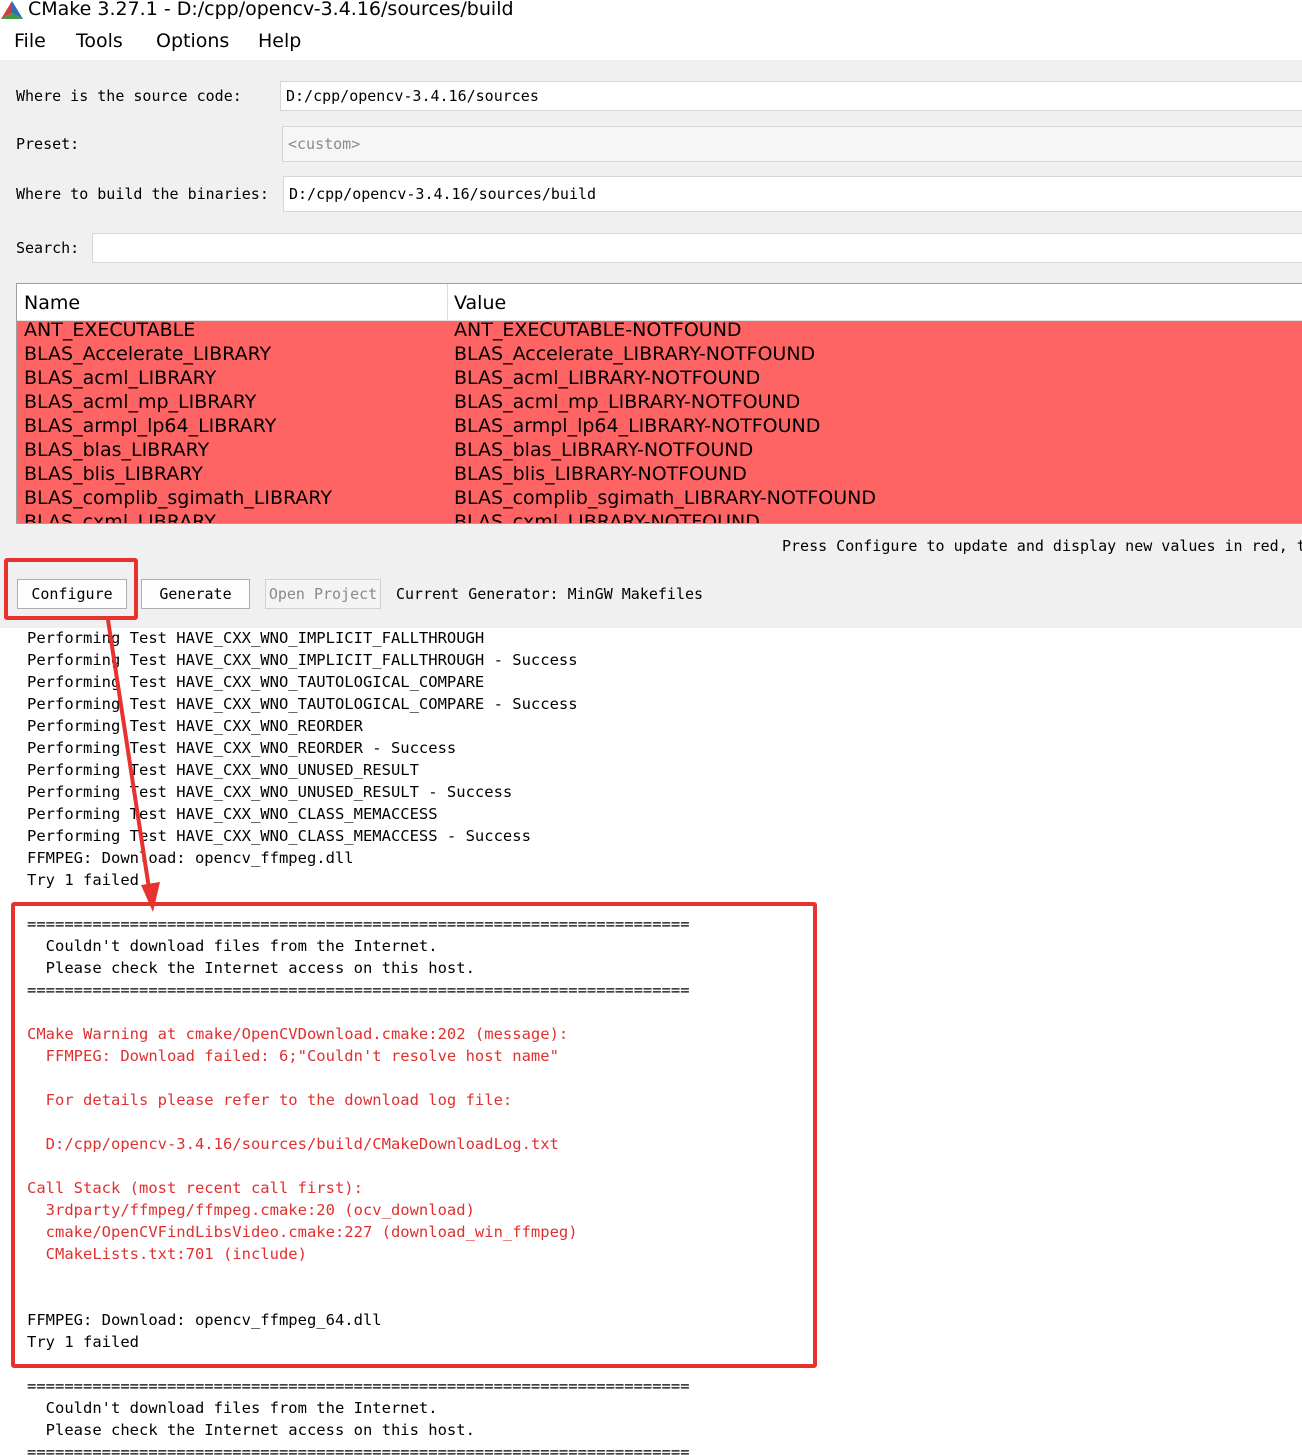  I want to click on generate-button: Generate, so click(195, 594).